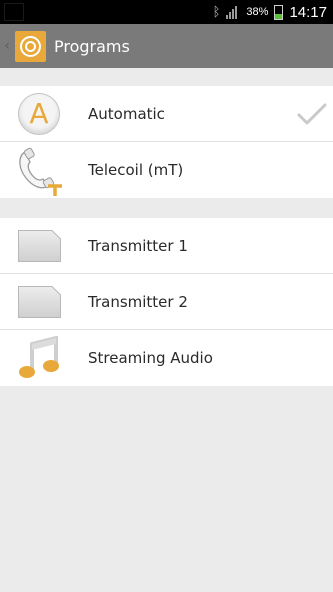 This screenshot has width=333, height=592. What do you see at coordinates (136, 170) in the screenshot?
I see `list-item-label: Telecoil (mT)` at bounding box center [136, 170].